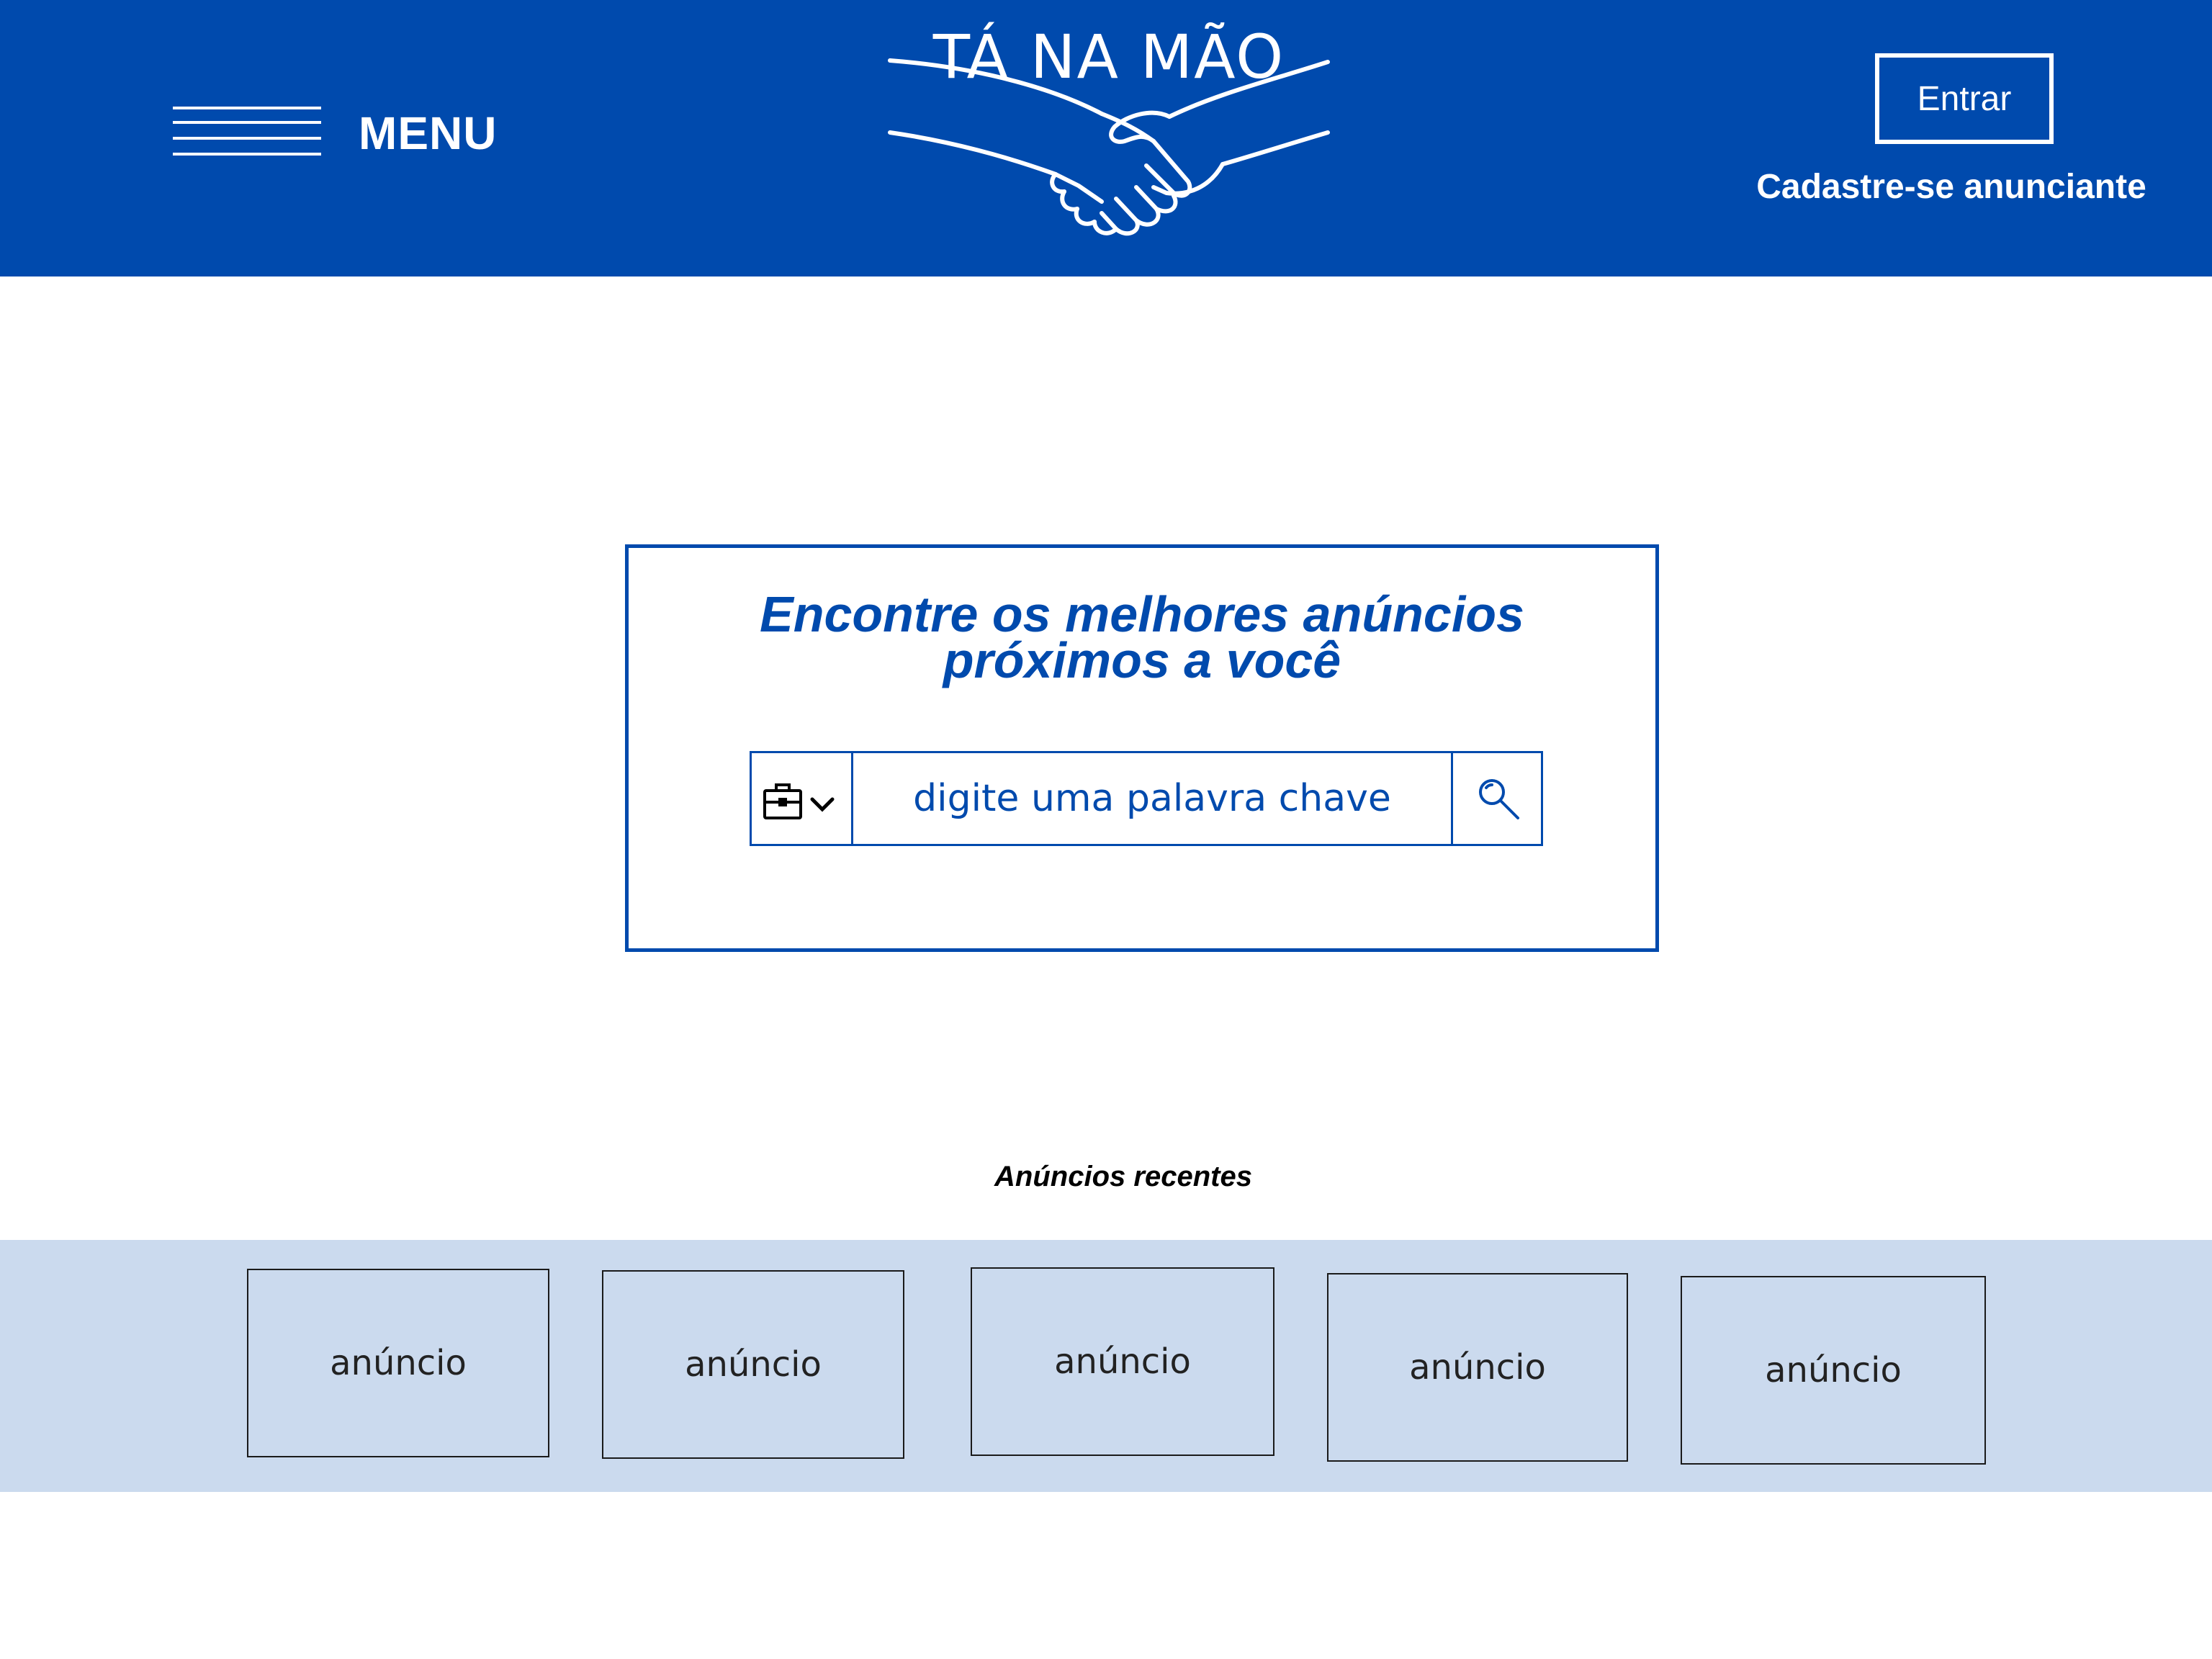 This screenshot has height=1659, width=2212. What do you see at coordinates (783, 801) in the screenshot?
I see `briefcase-icon` at bounding box center [783, 801].